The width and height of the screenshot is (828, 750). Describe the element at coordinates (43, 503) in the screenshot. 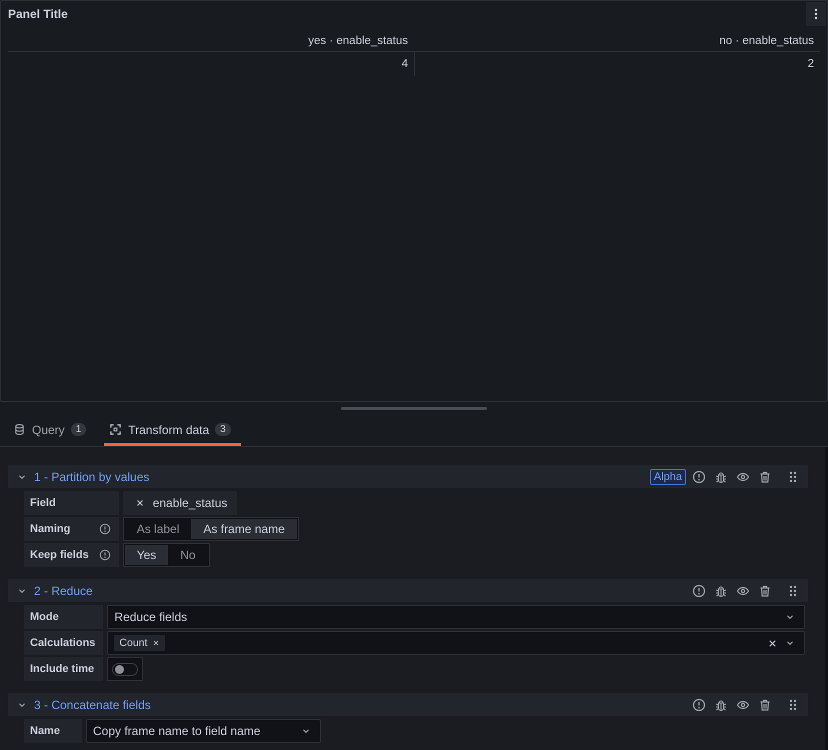

I see `option-label: Field` at that location.